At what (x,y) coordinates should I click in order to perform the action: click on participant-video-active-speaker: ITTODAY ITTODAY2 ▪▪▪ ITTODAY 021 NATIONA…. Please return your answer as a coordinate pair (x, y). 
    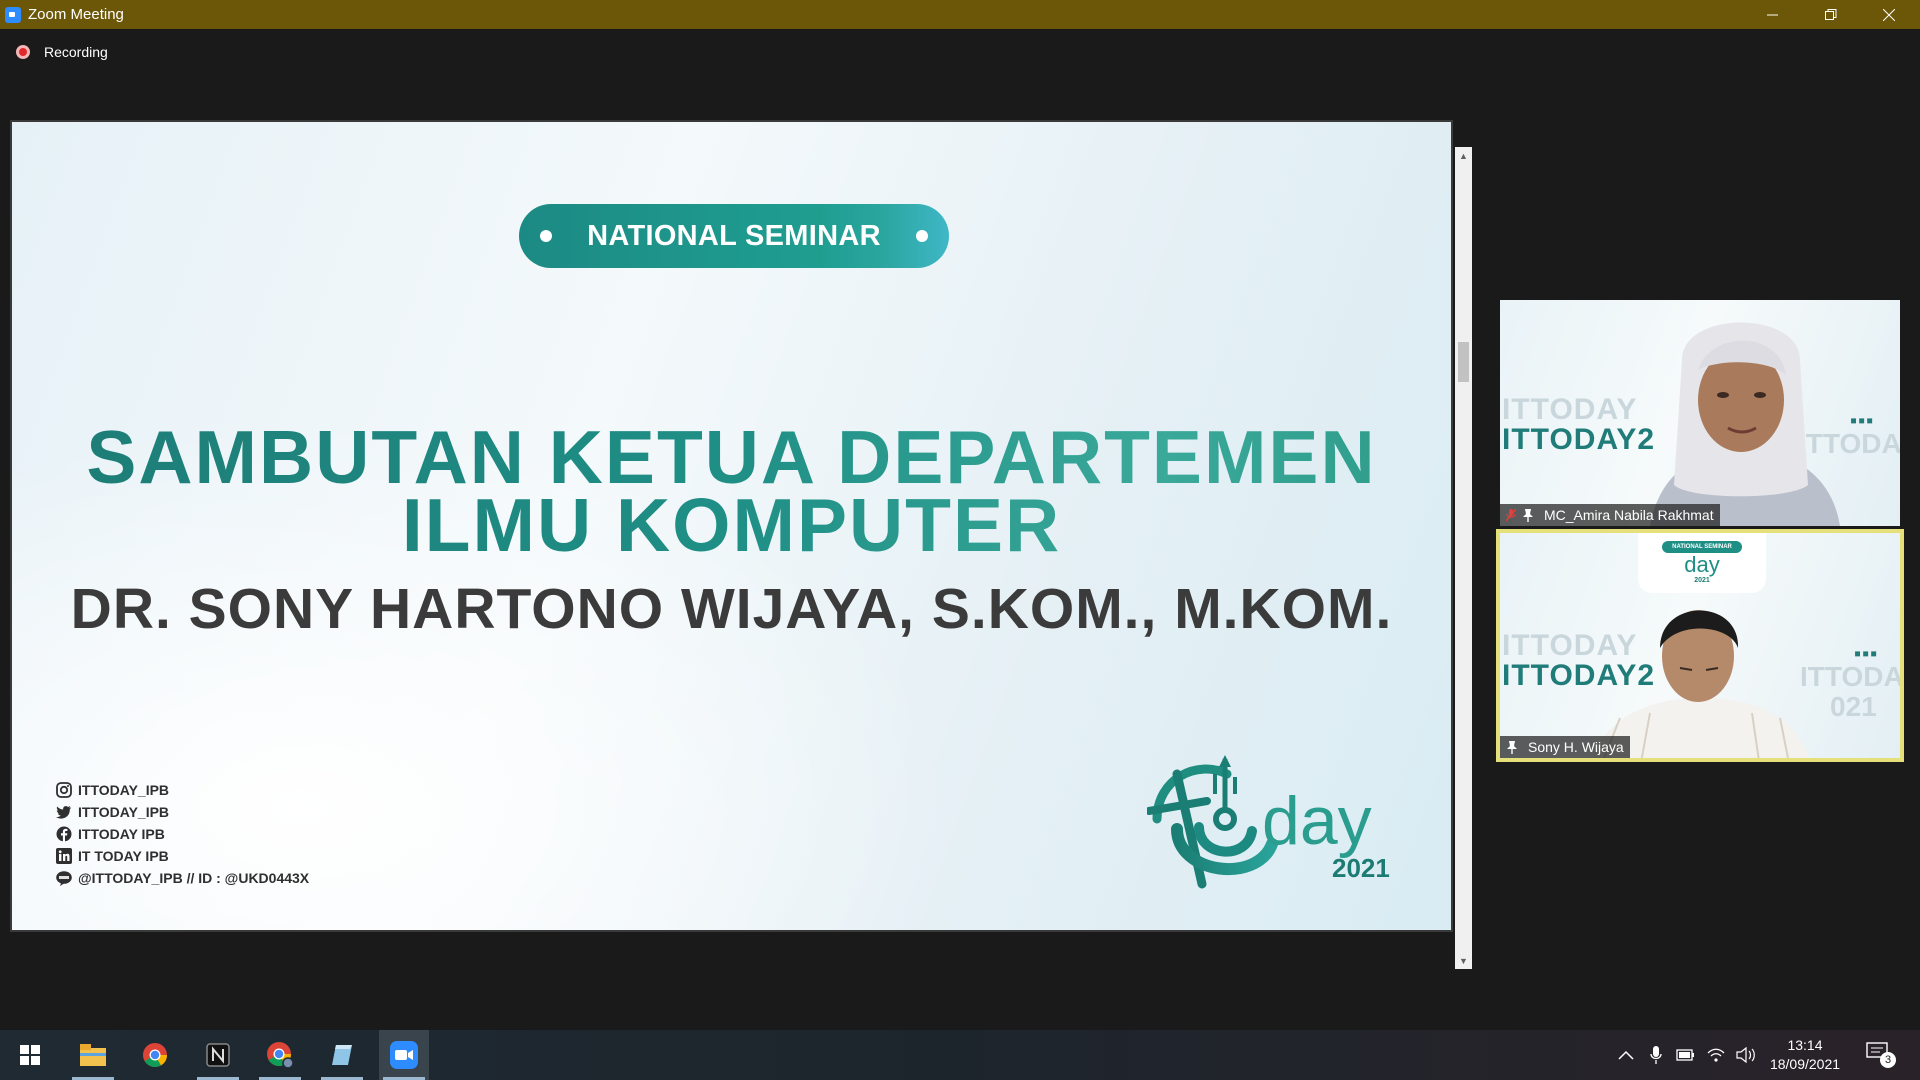
    Looking at the image, I should click on (1700, 645).